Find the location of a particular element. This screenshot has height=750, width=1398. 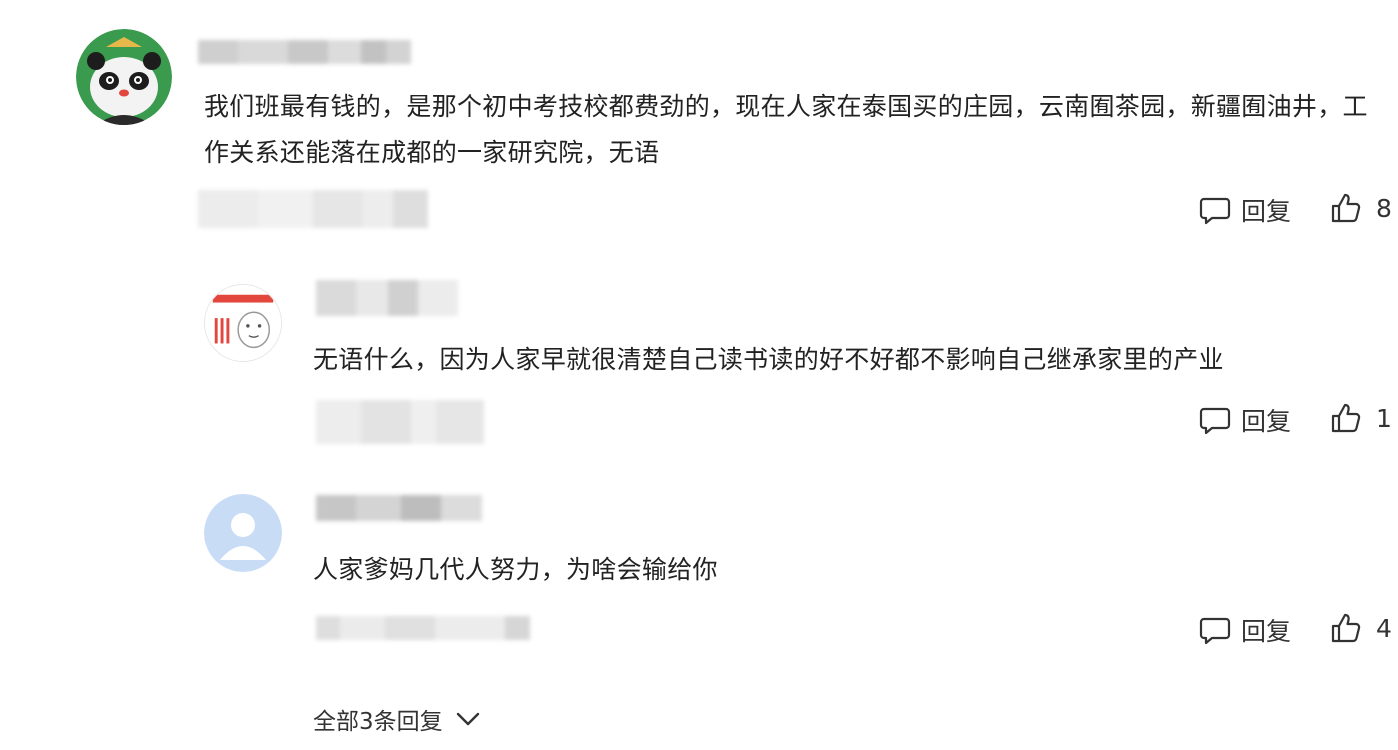

cartoon-avatar-icon is located at coordinates (243, 323).